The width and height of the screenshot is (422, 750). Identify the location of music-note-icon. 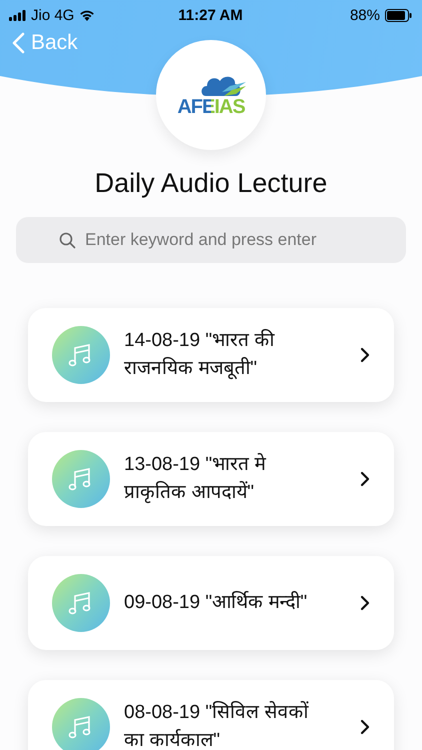
(81, 724).